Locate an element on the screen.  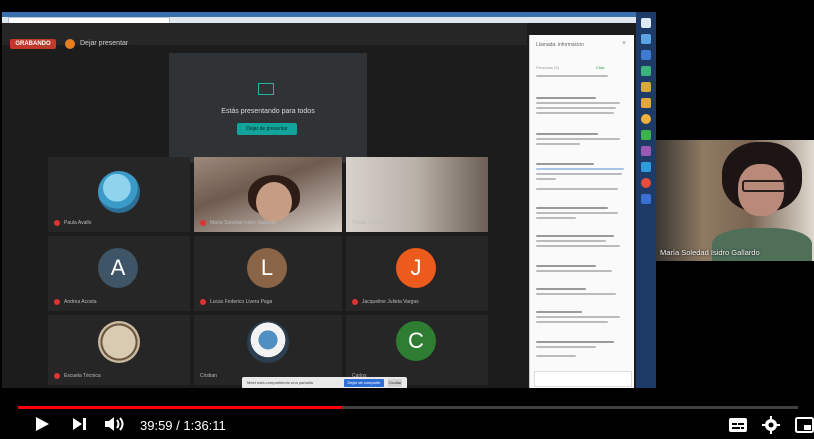
participant-tile: Escuela Técnica is located at coordinates (119, 350).